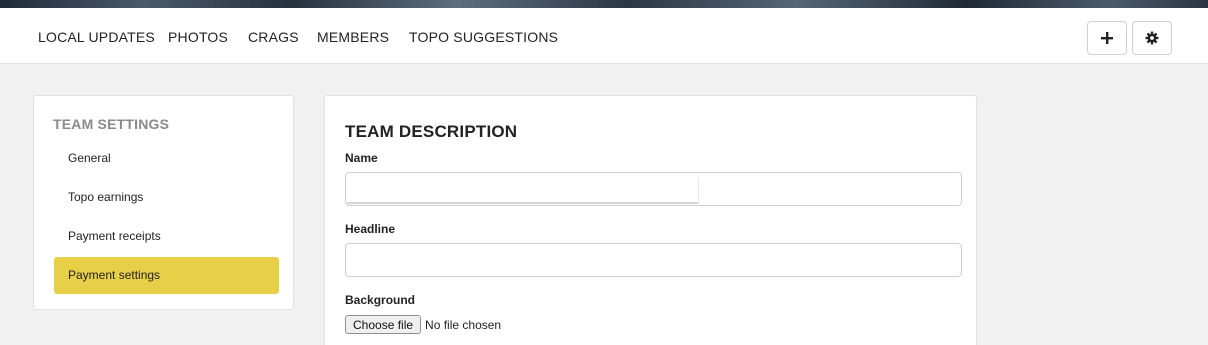 The height and width of the screenshot is (345, 1208). Describe the element at coordinates (380, 300) in the screenshot. I see `background-label: Background` at that location.